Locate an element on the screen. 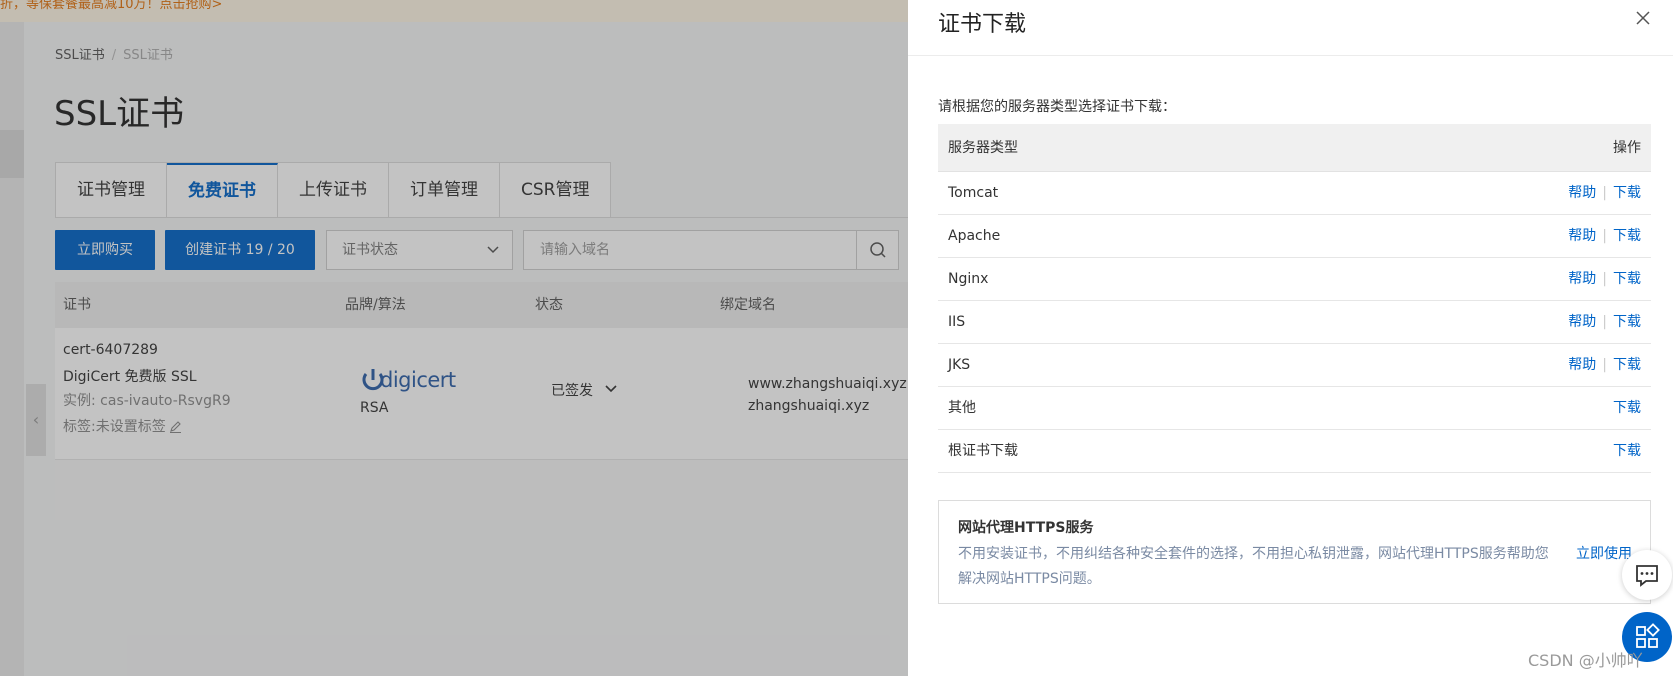  server-type-name: 根证书下载 is located at coordinates (983, 451).